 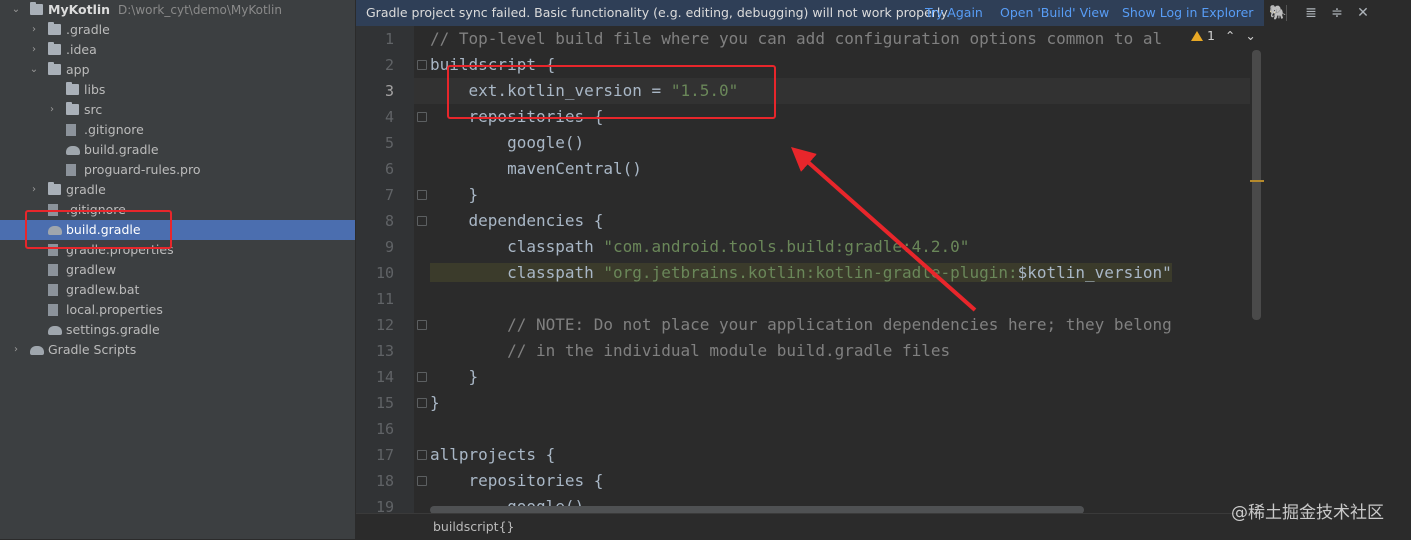 I want to click on annotation-arrow, so click(x=884, y=229).